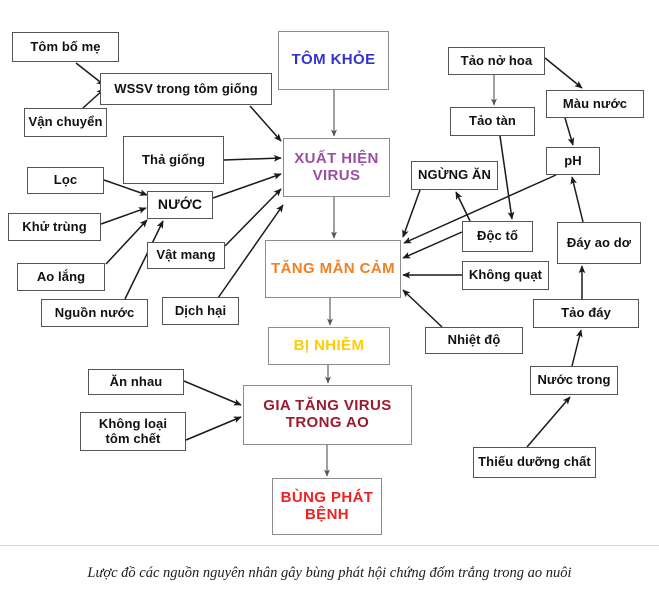 This screenshot has width=659, height=601. I want to click on node-mau-nuoc: Màu nước, so click(595, 104).